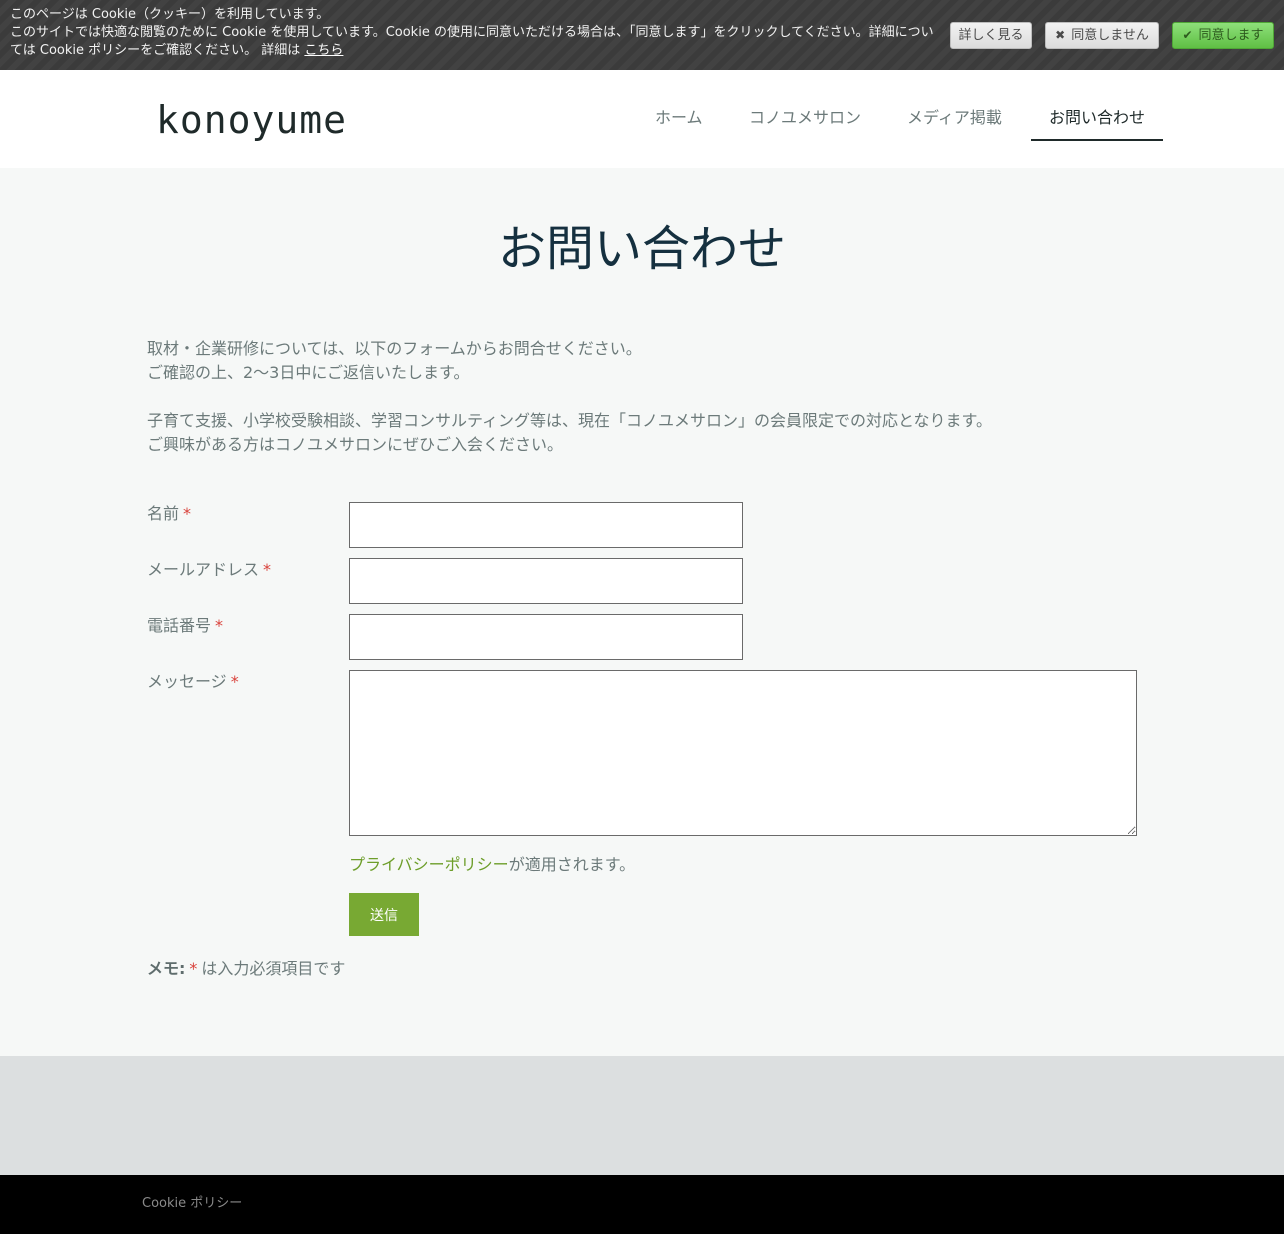 The image size is (1284, 1234). I want to click on privacy-notice: プライバシーポリシーが適用されます。, so click(492, 865).